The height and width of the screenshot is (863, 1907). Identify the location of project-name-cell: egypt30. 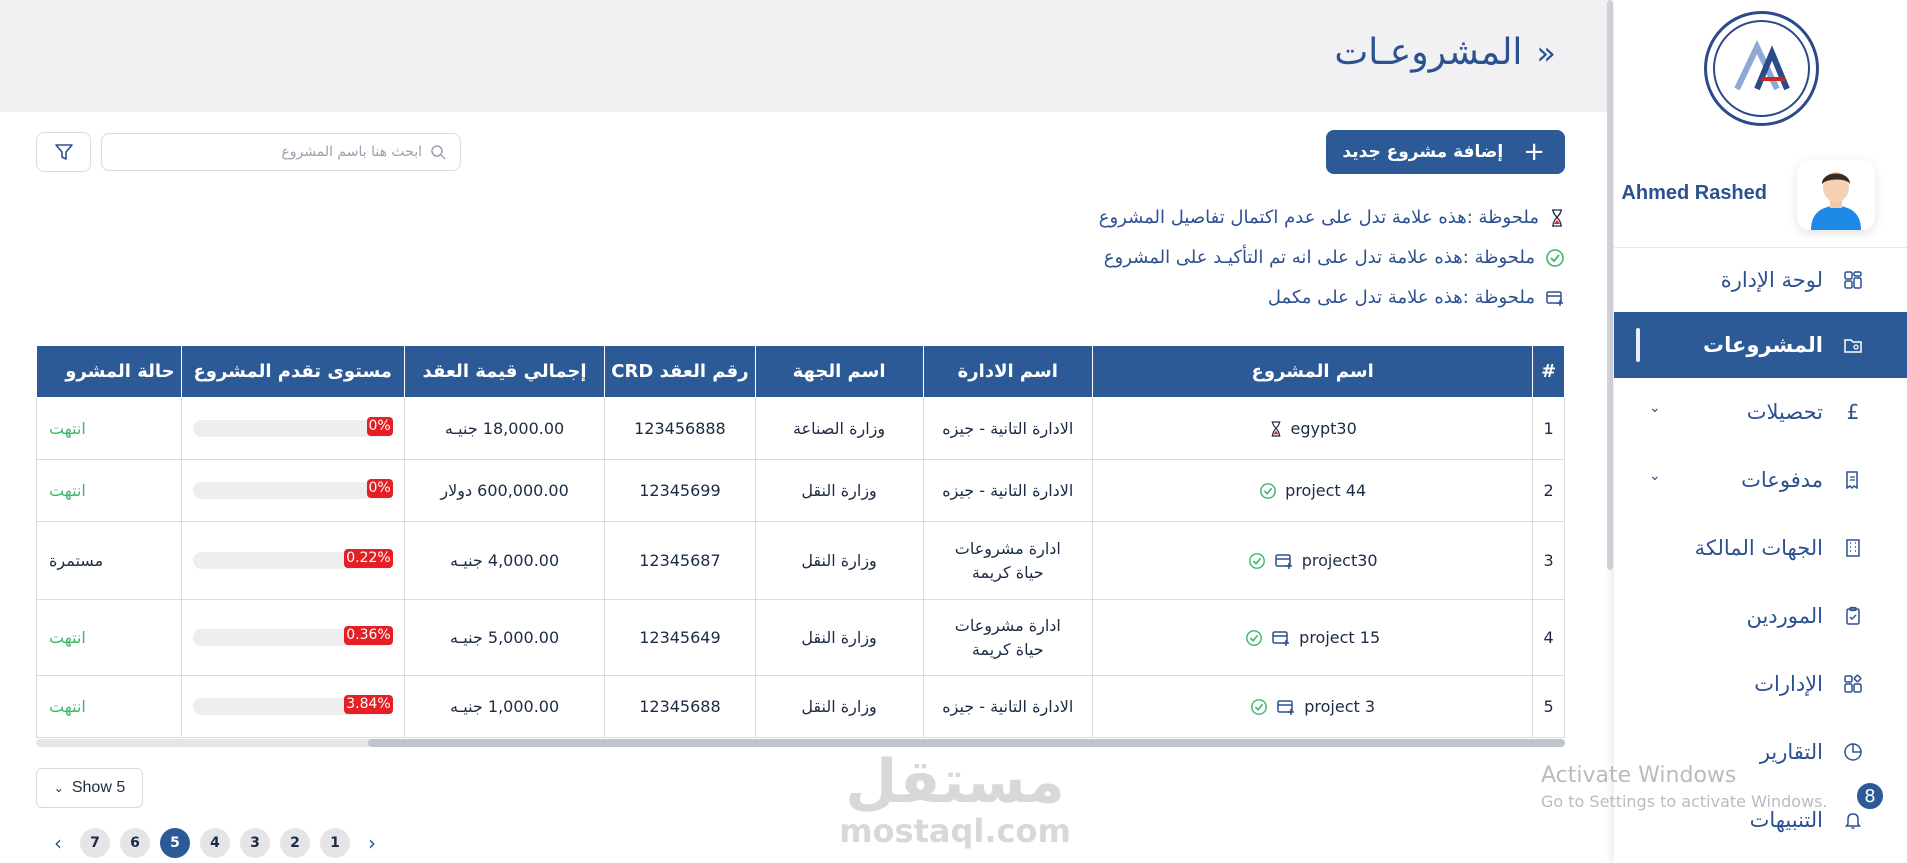
(1313, 428).